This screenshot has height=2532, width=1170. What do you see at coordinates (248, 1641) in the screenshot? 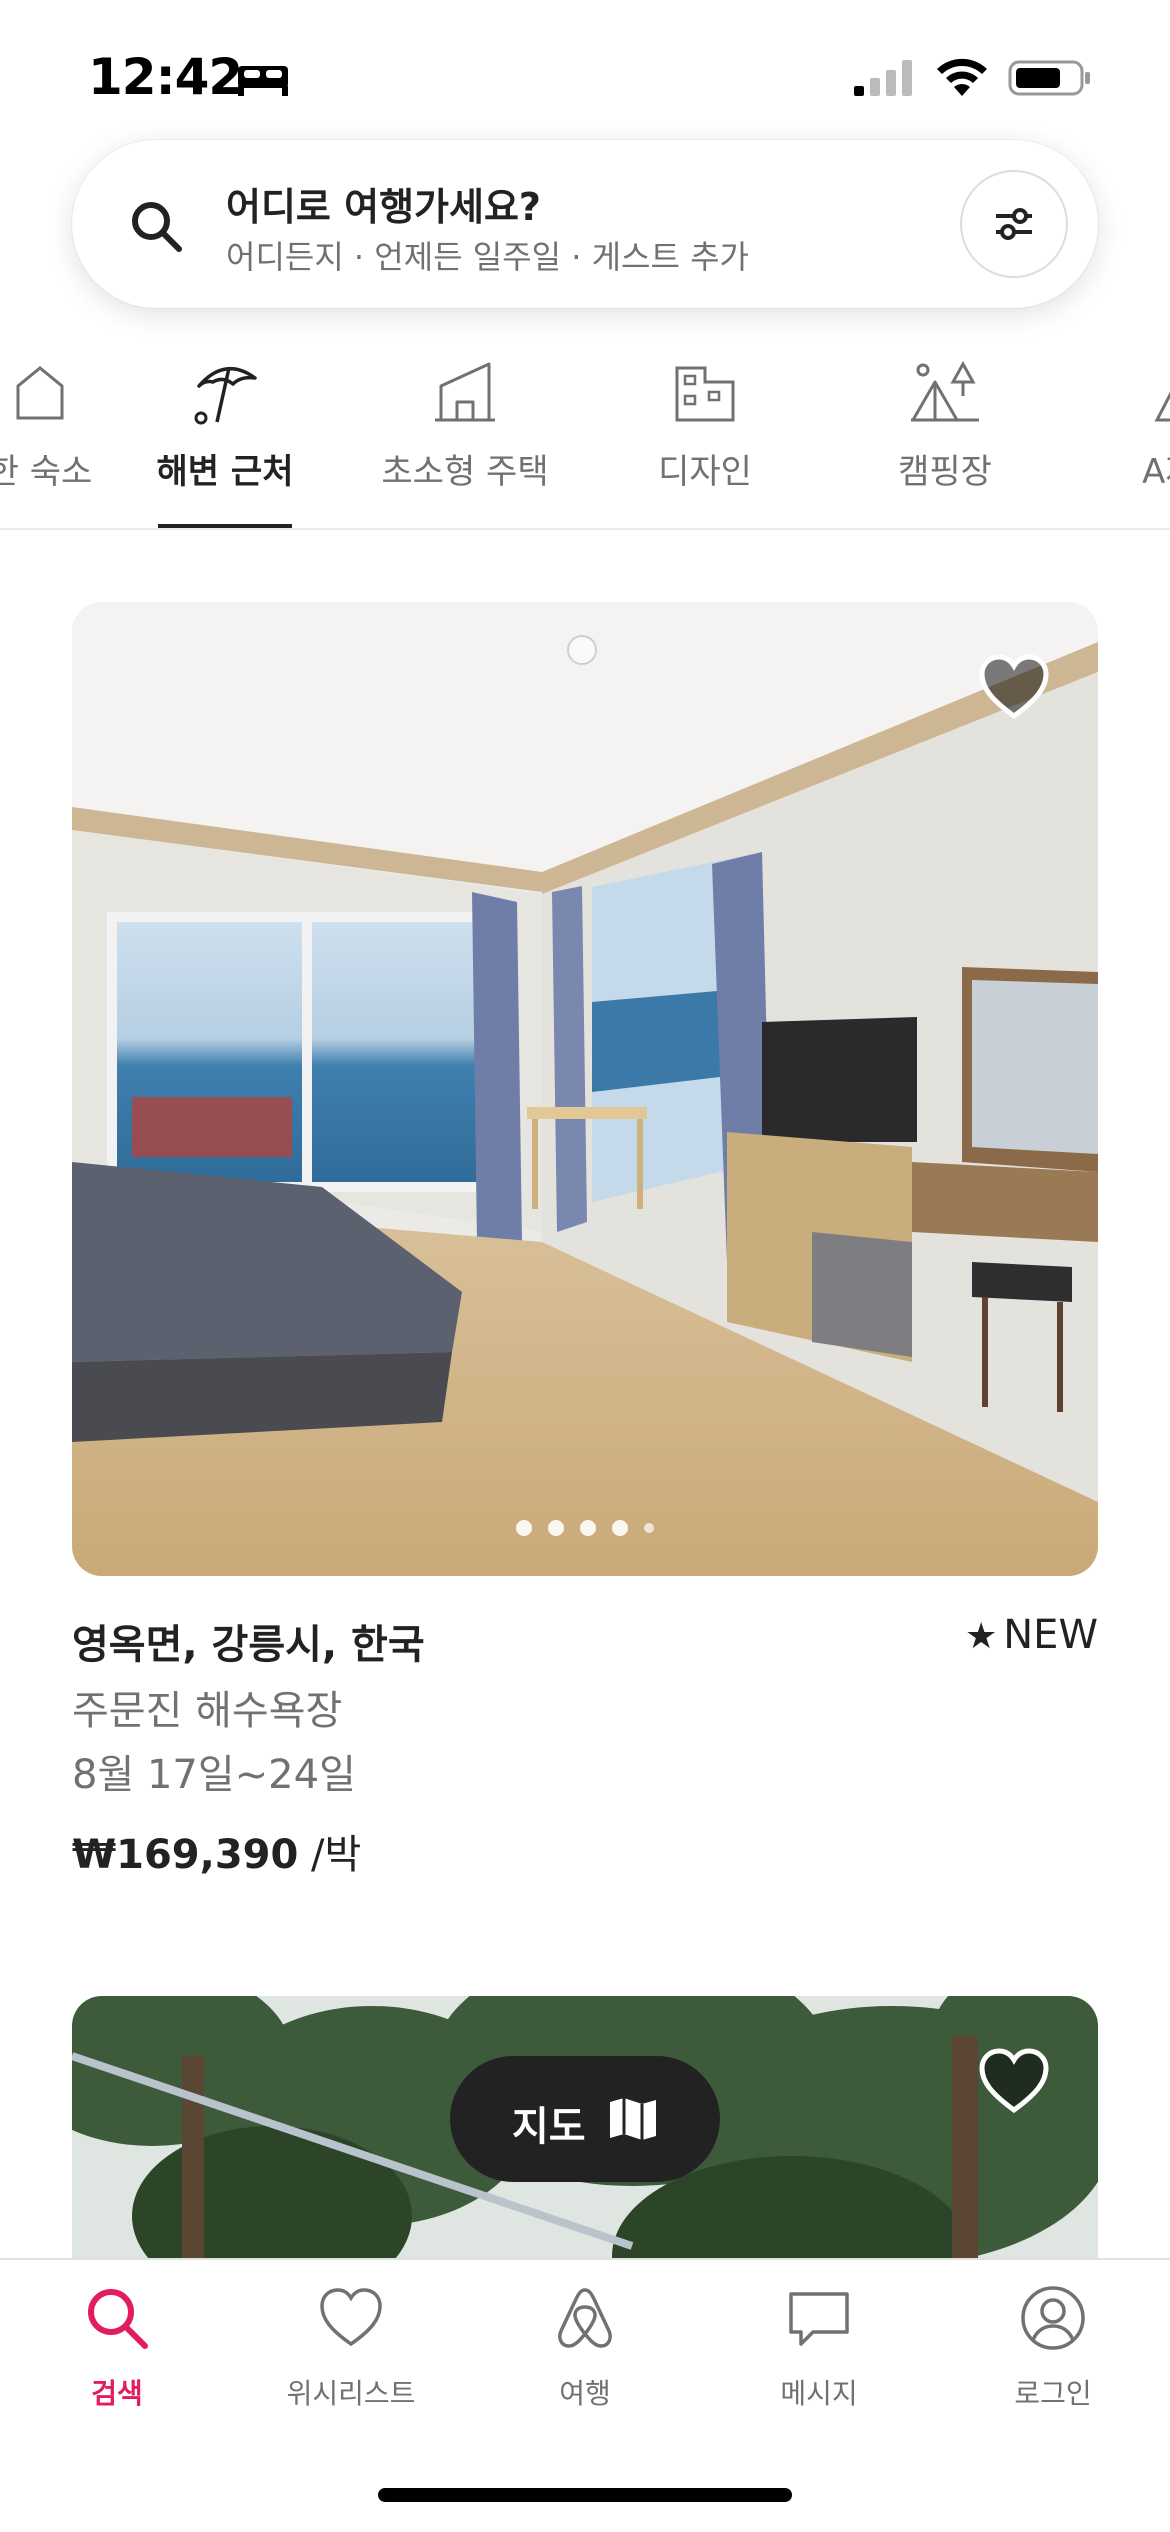
I see `listing-title: 영옥면, 강릉시, 한국` at bounding box center [248, 1641].